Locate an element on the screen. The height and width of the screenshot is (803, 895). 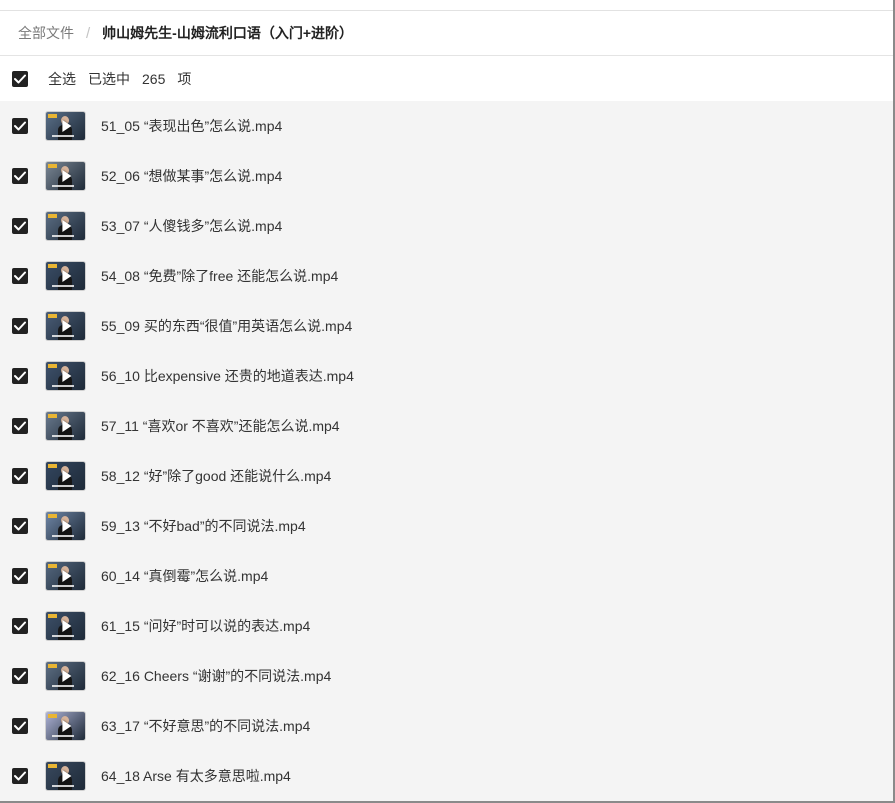
file-row: 64_18 Arse 有太多意思啦.mp4 is located at coordinates (446, 776).